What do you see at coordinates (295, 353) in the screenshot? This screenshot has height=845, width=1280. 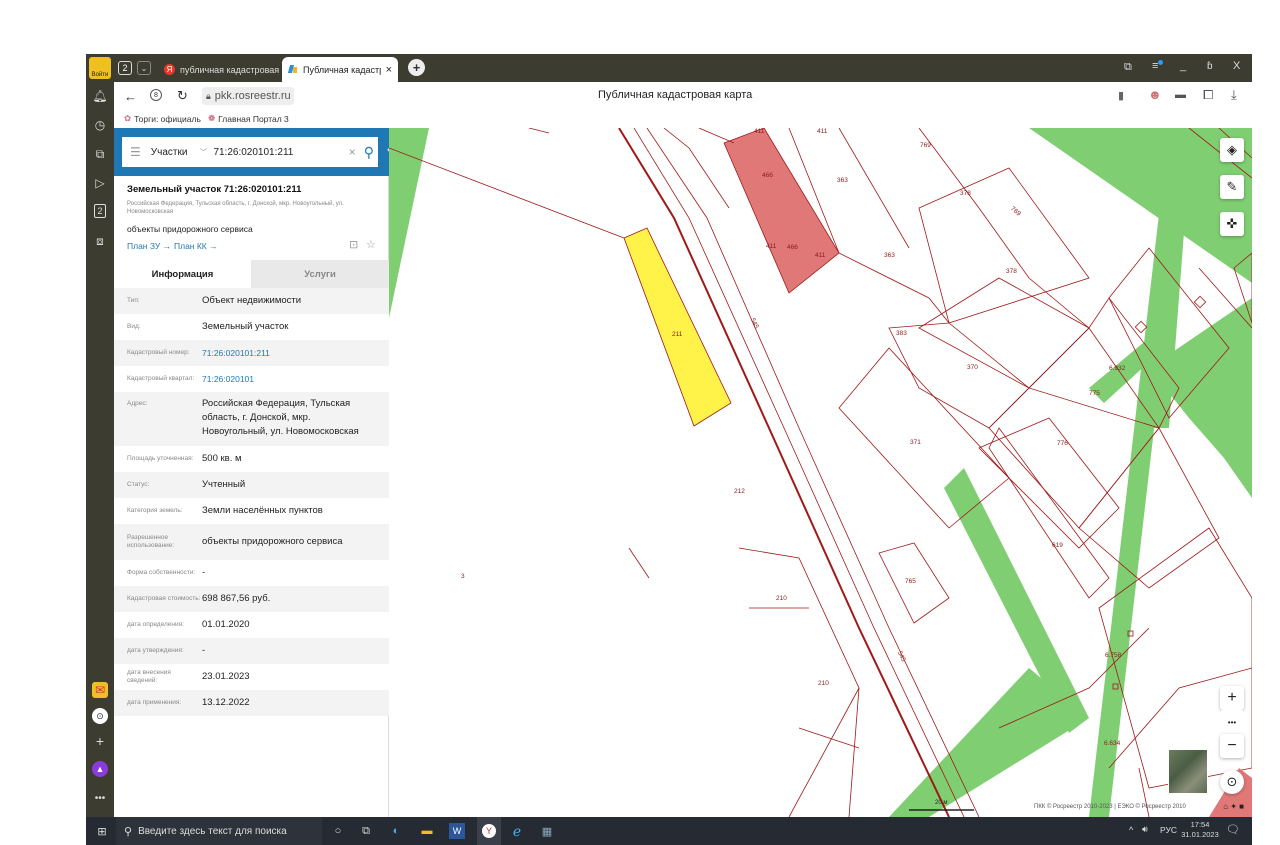 I see `info-row-value: 71:26:020101:211` at bounding box center [295, 353].